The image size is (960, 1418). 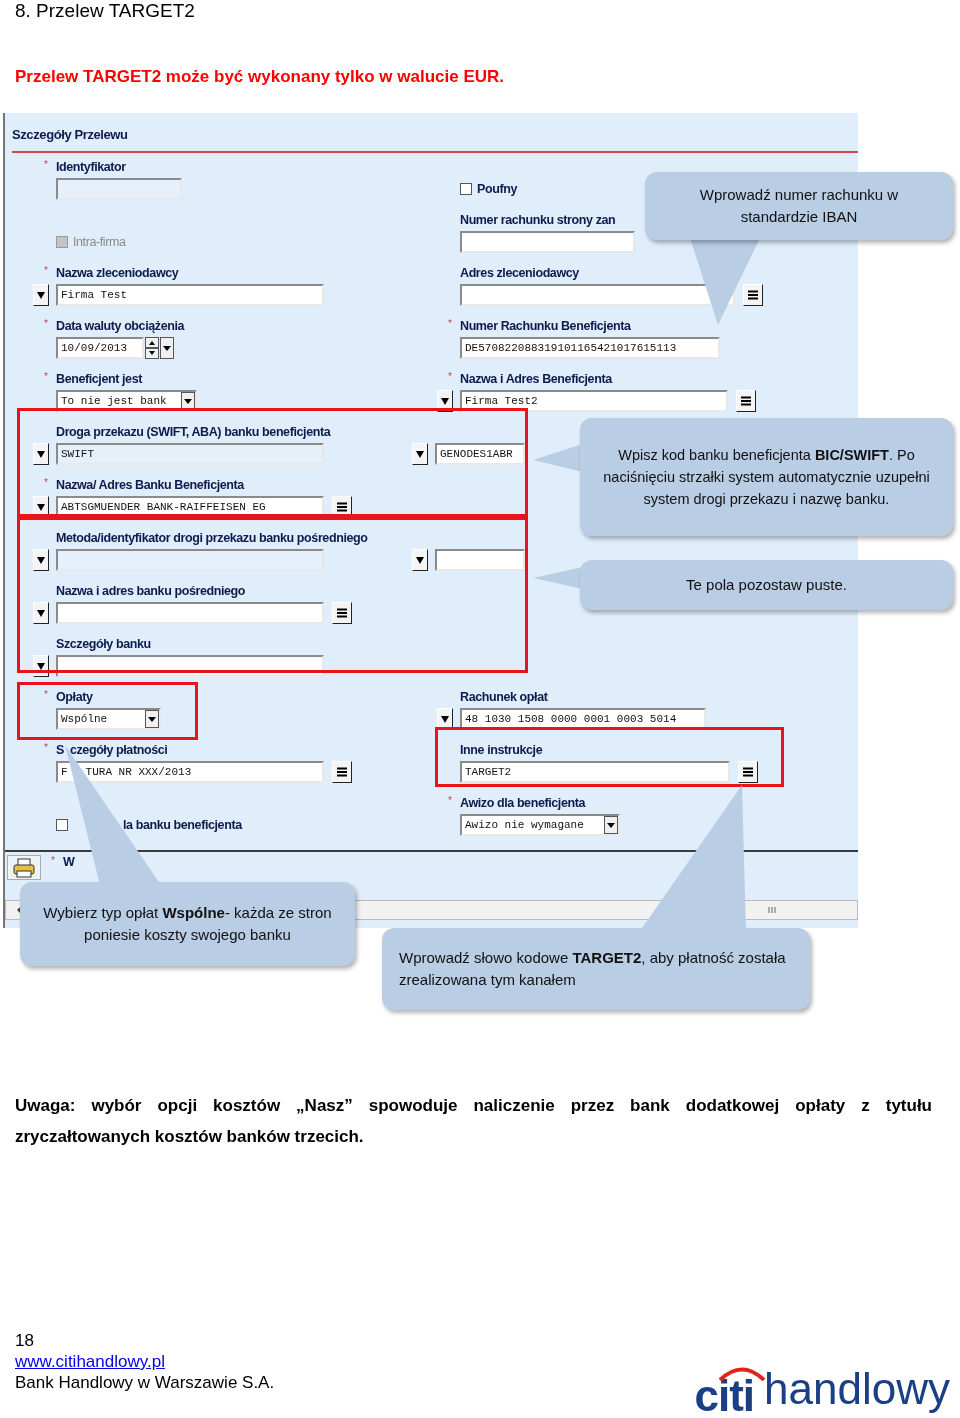 I want to click on brand-text: citi, so click(x=724, y=1394).